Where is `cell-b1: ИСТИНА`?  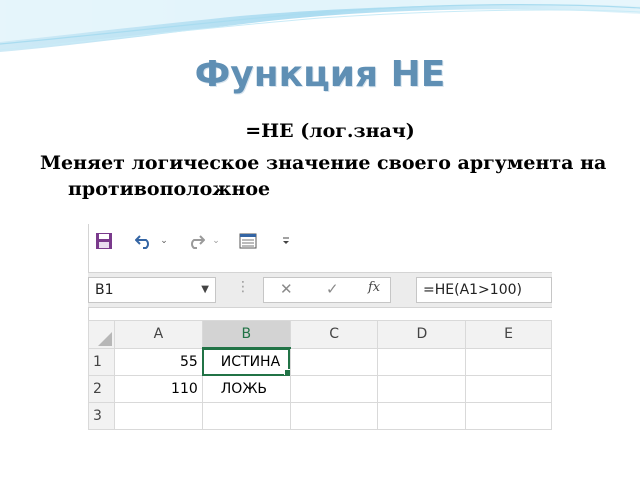 cell-b1: ИСТИНА is located at coordinates (246, 361).